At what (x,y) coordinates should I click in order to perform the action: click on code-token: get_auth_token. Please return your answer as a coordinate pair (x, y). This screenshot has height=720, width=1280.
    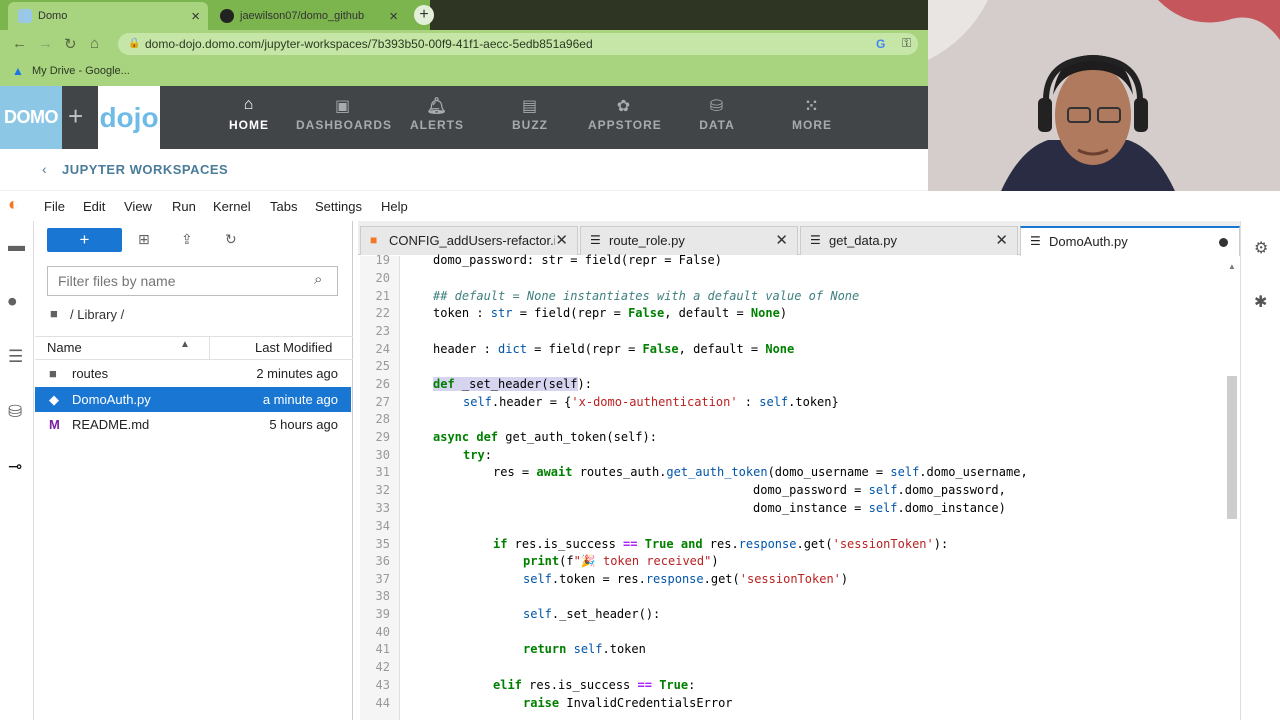
    Looking at the image, I should click on (717, 472).